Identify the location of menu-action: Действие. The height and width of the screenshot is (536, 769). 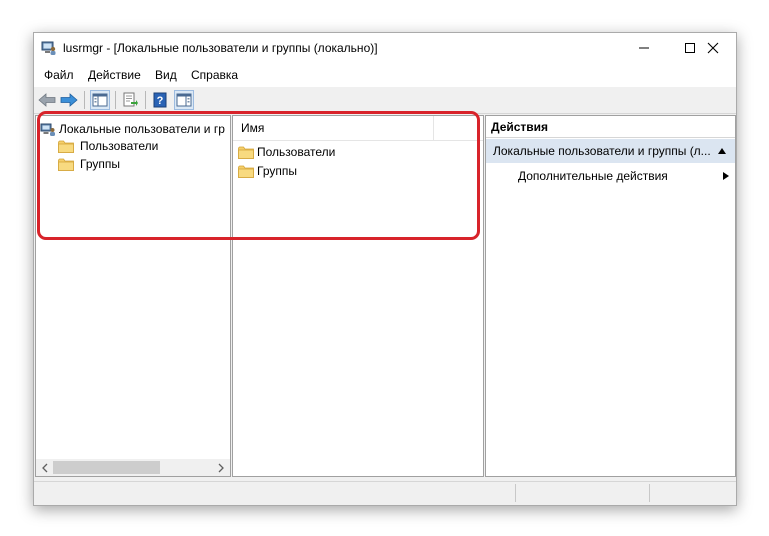
(114, 75).